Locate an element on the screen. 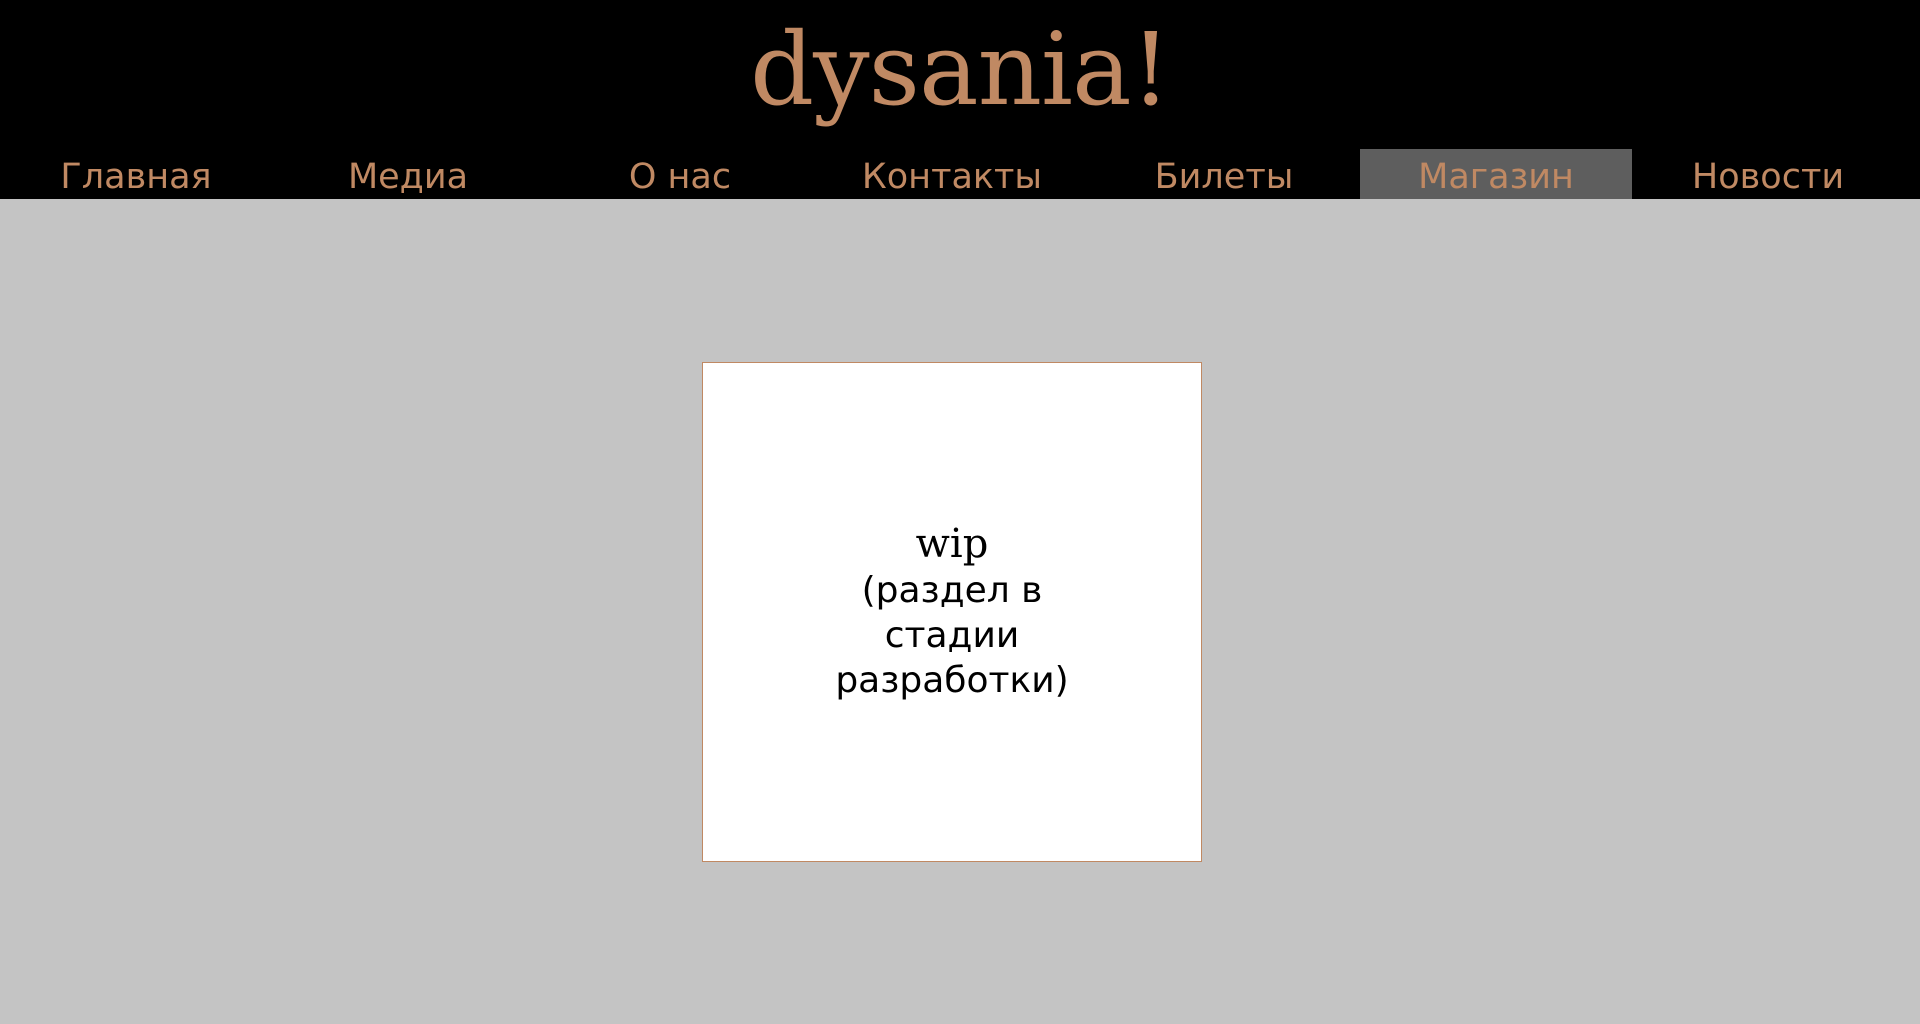  nav-item-tickets: Билеты is located at coordinates (1224, 174).